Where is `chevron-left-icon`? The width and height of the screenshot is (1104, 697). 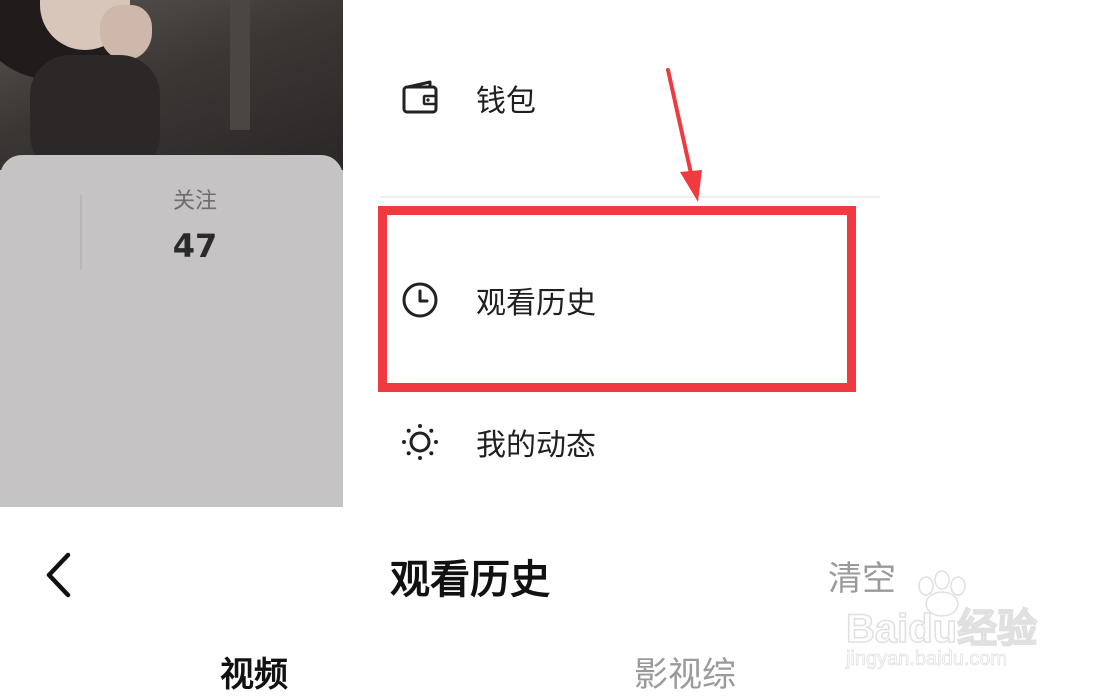
chevron-left-icon is located at coordinates (58, 575).